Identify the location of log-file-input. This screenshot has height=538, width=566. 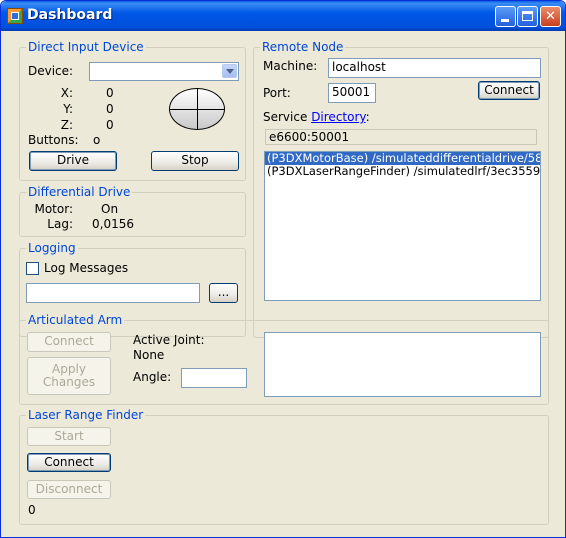
(113, 293).